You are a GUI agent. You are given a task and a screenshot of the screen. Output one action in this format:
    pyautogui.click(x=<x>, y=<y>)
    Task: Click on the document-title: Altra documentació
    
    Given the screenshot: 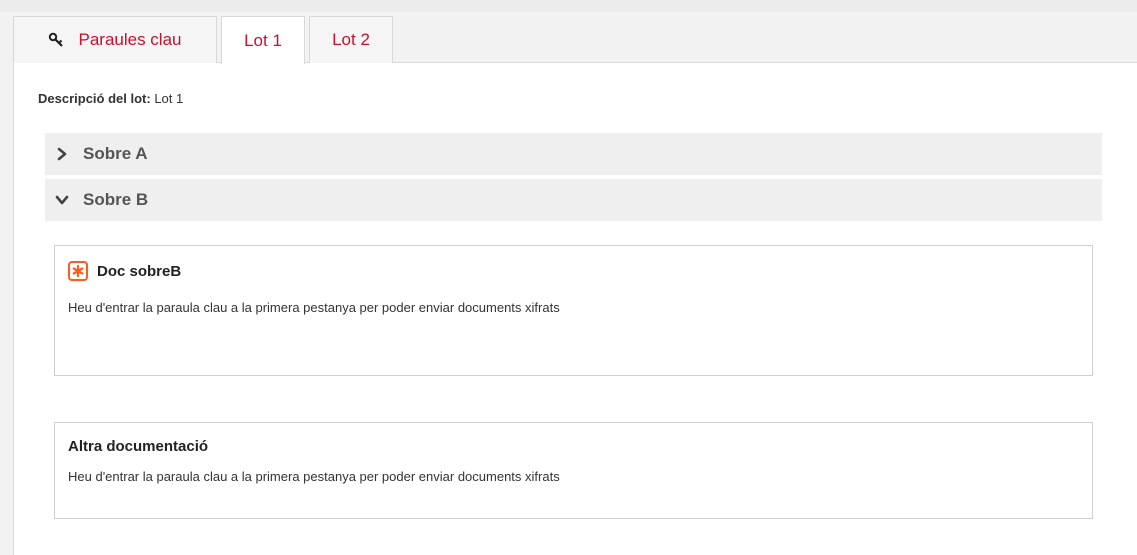 What is the action you would take?
    pyautogui.click(x=138, y=446)
    